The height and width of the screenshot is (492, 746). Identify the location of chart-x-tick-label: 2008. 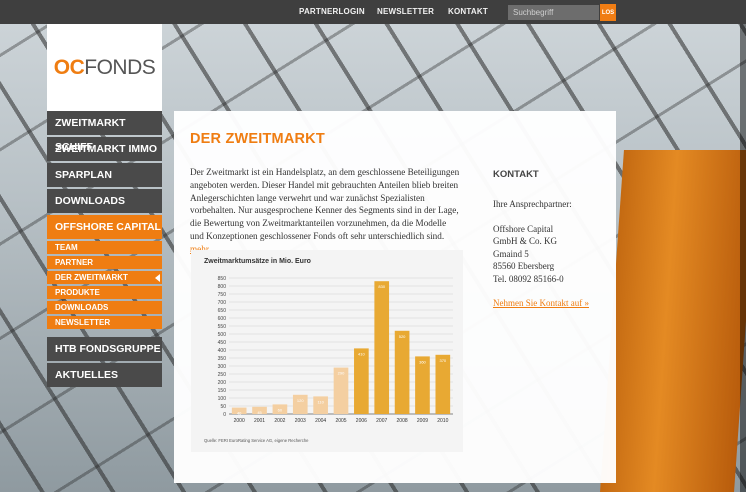
(402, 421).